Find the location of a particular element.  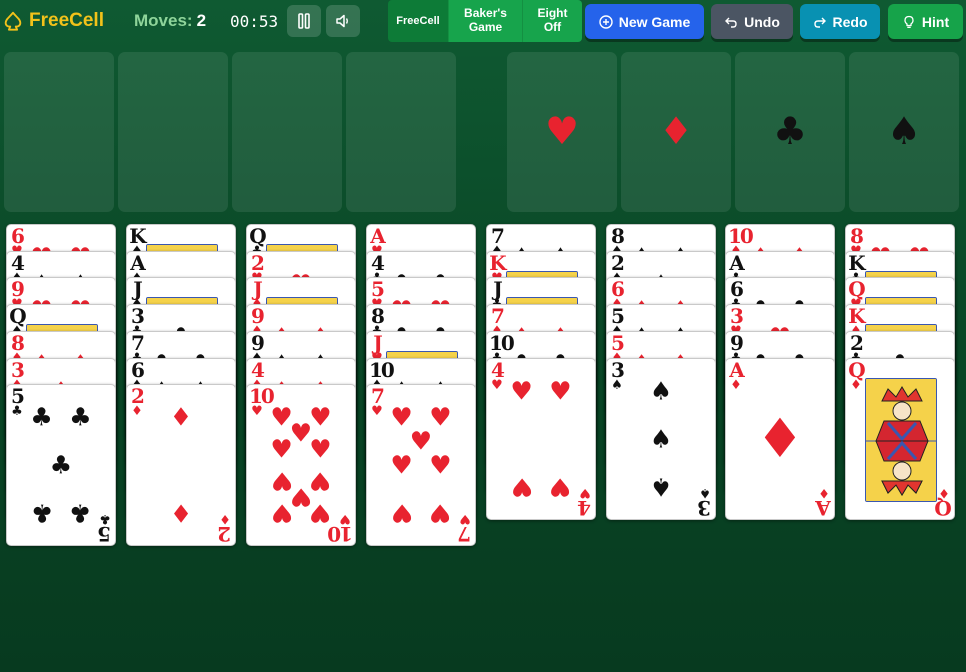

heart-suit-icon: ♥ is located at coordinates (465, 518).